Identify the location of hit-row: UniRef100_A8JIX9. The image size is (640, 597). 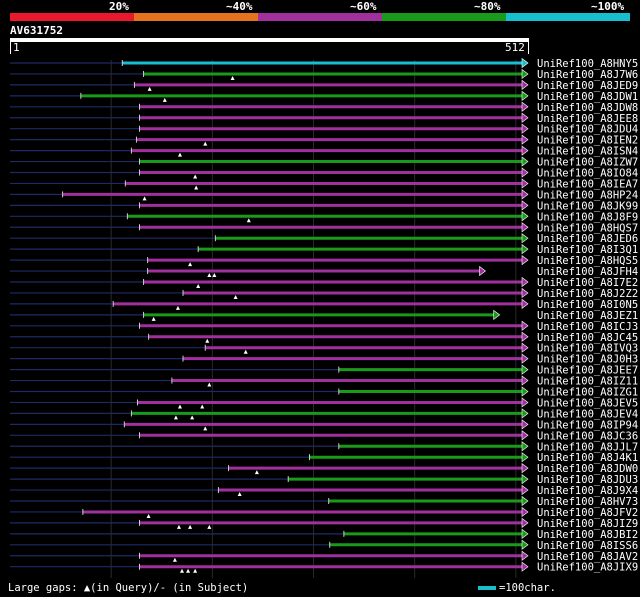
(324, 567).